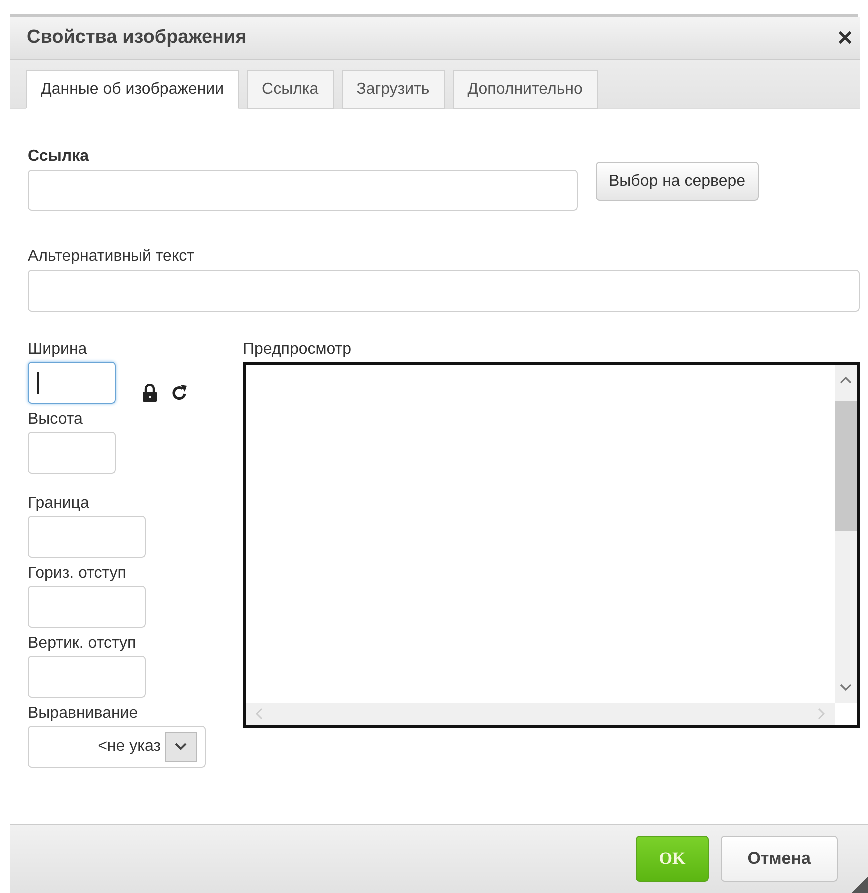 Image resolution: width=868 pixels, height=893 pixels. Describe the element at coordinates (393, 89) in the screenshot. I see `tab: Загрузить` at that location.